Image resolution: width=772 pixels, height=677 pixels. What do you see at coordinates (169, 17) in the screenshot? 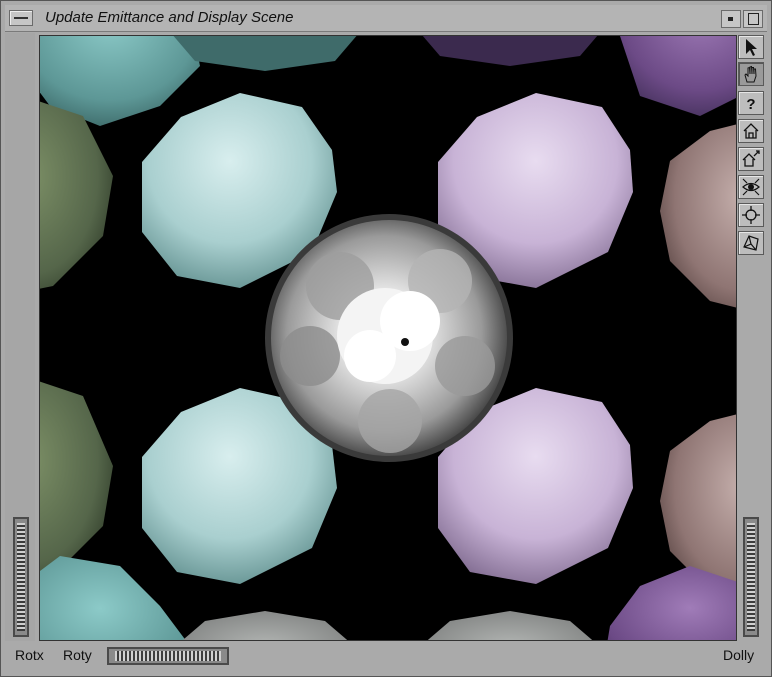
I see `window-title: Update Emittance and Display Scene` at bounding box center [169, 17].